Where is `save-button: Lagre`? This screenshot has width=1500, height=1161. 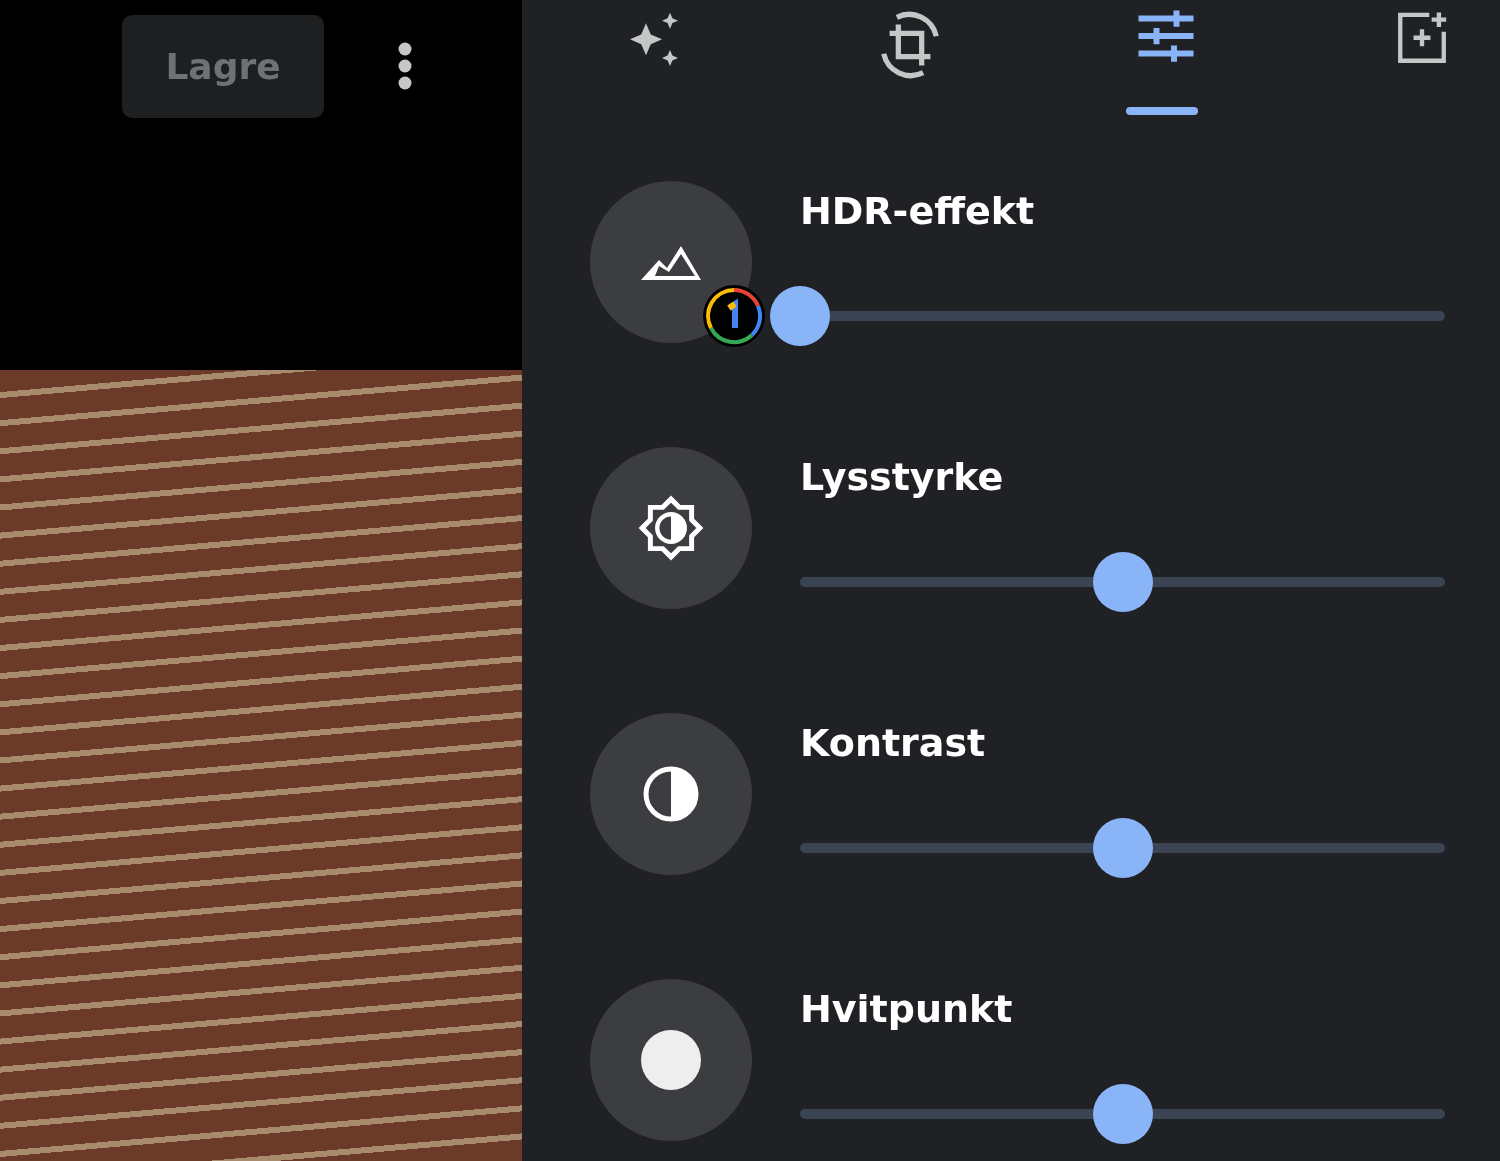 save-button: Lagre is located at coordinates (223, 66).